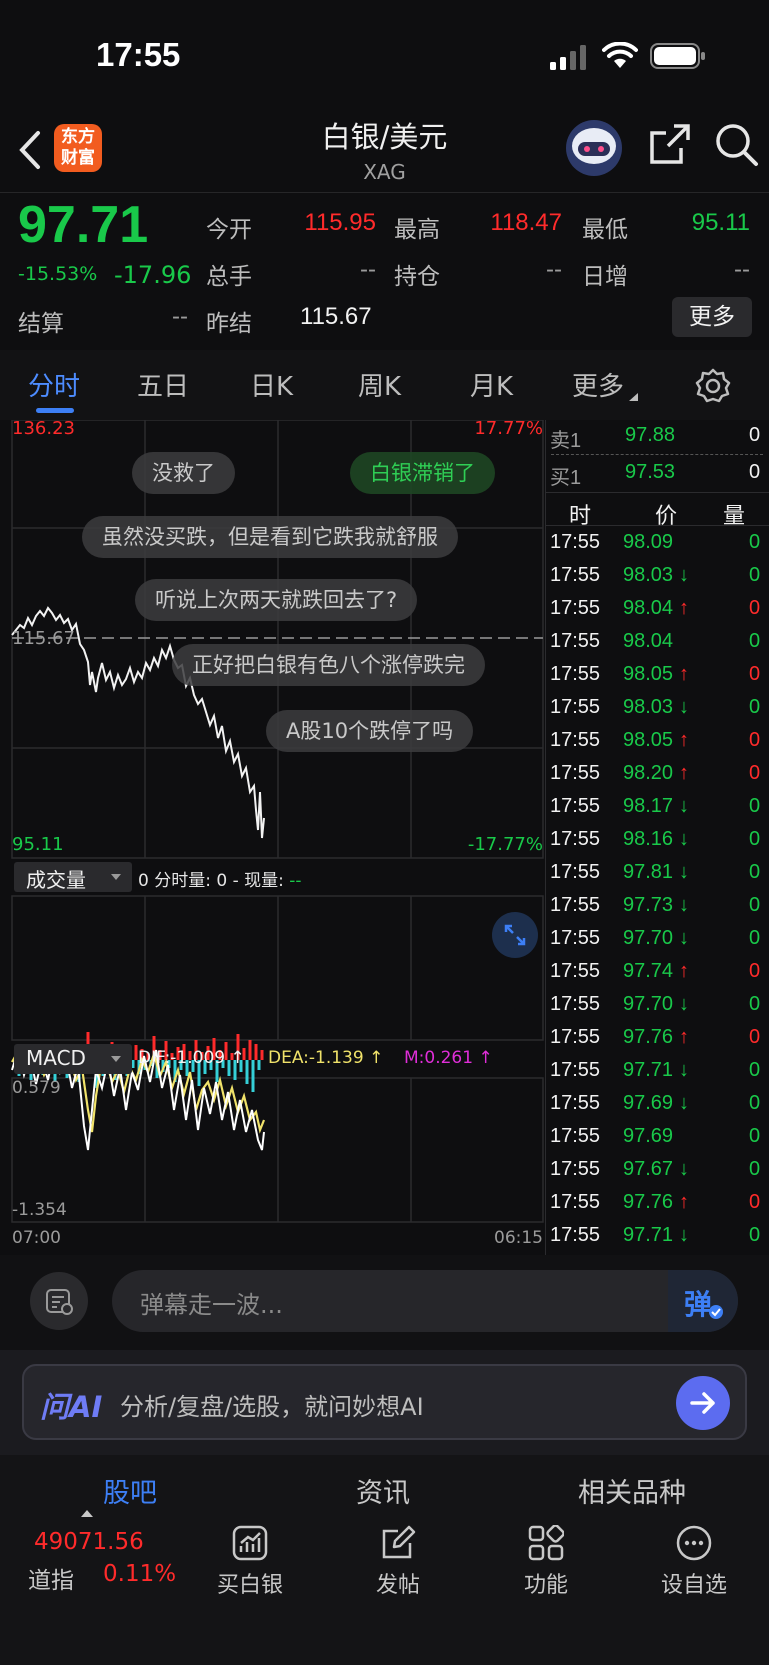 Image resolution: width=769 pixels, height=1665 pixels. Describe the element at coordinates (694, 1543) in the screenshot. I see `more-dots-icon` at that location.